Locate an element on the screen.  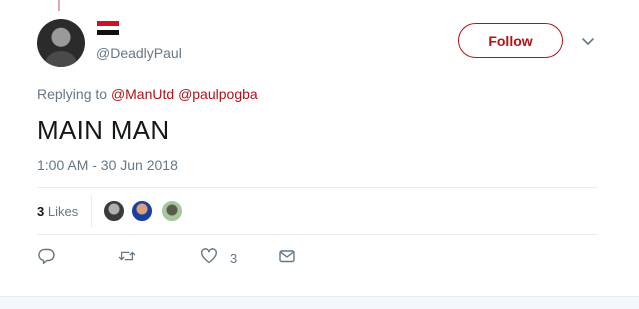
retweet-icon is located at coordinates (127, 258).